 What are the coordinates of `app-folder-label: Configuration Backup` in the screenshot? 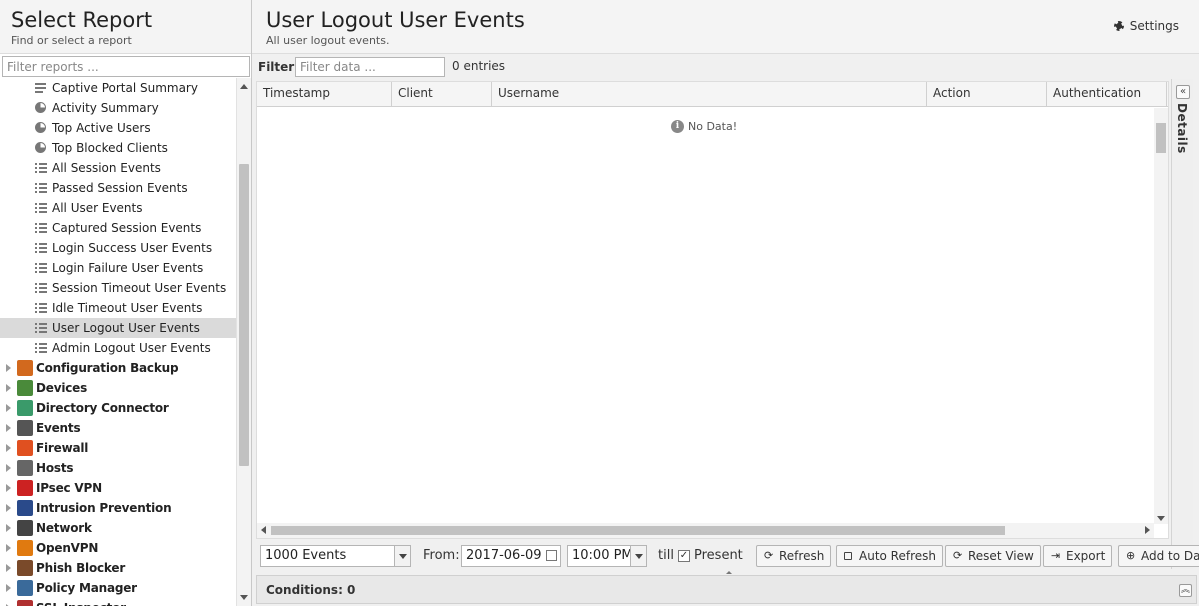 It's located at (107, 368).